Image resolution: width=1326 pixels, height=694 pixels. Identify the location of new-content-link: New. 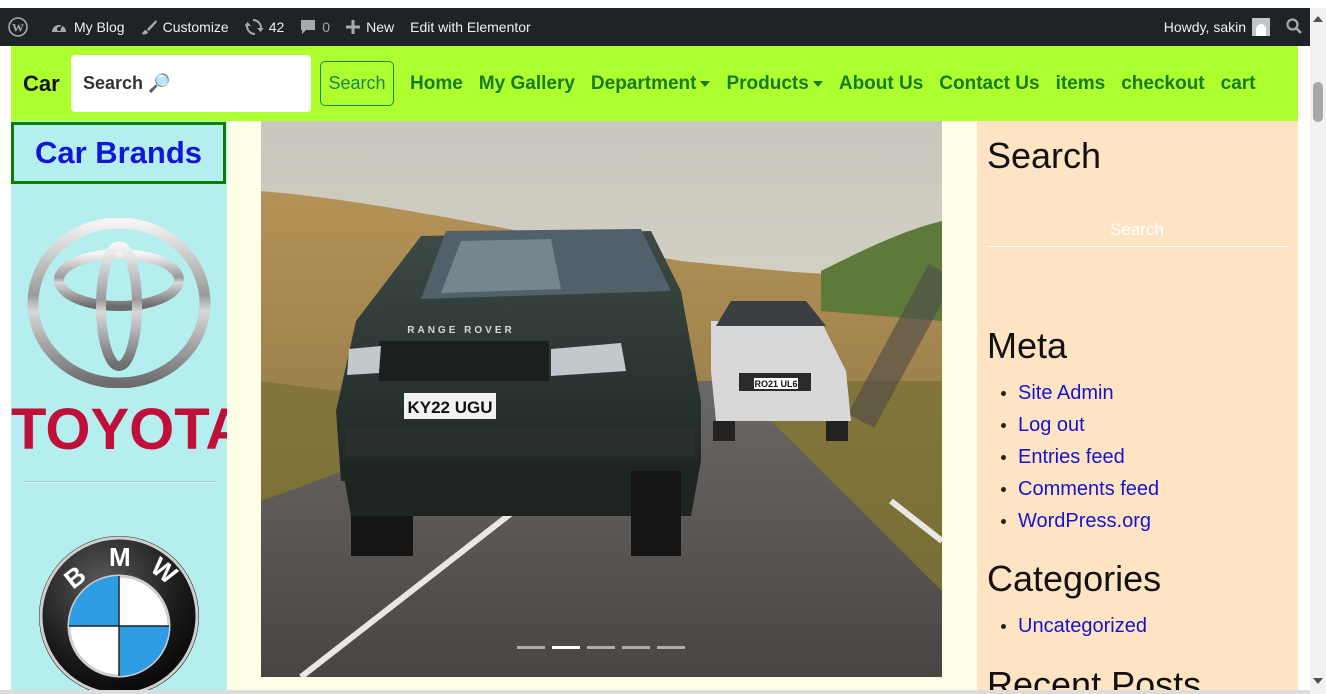
(370, 27).